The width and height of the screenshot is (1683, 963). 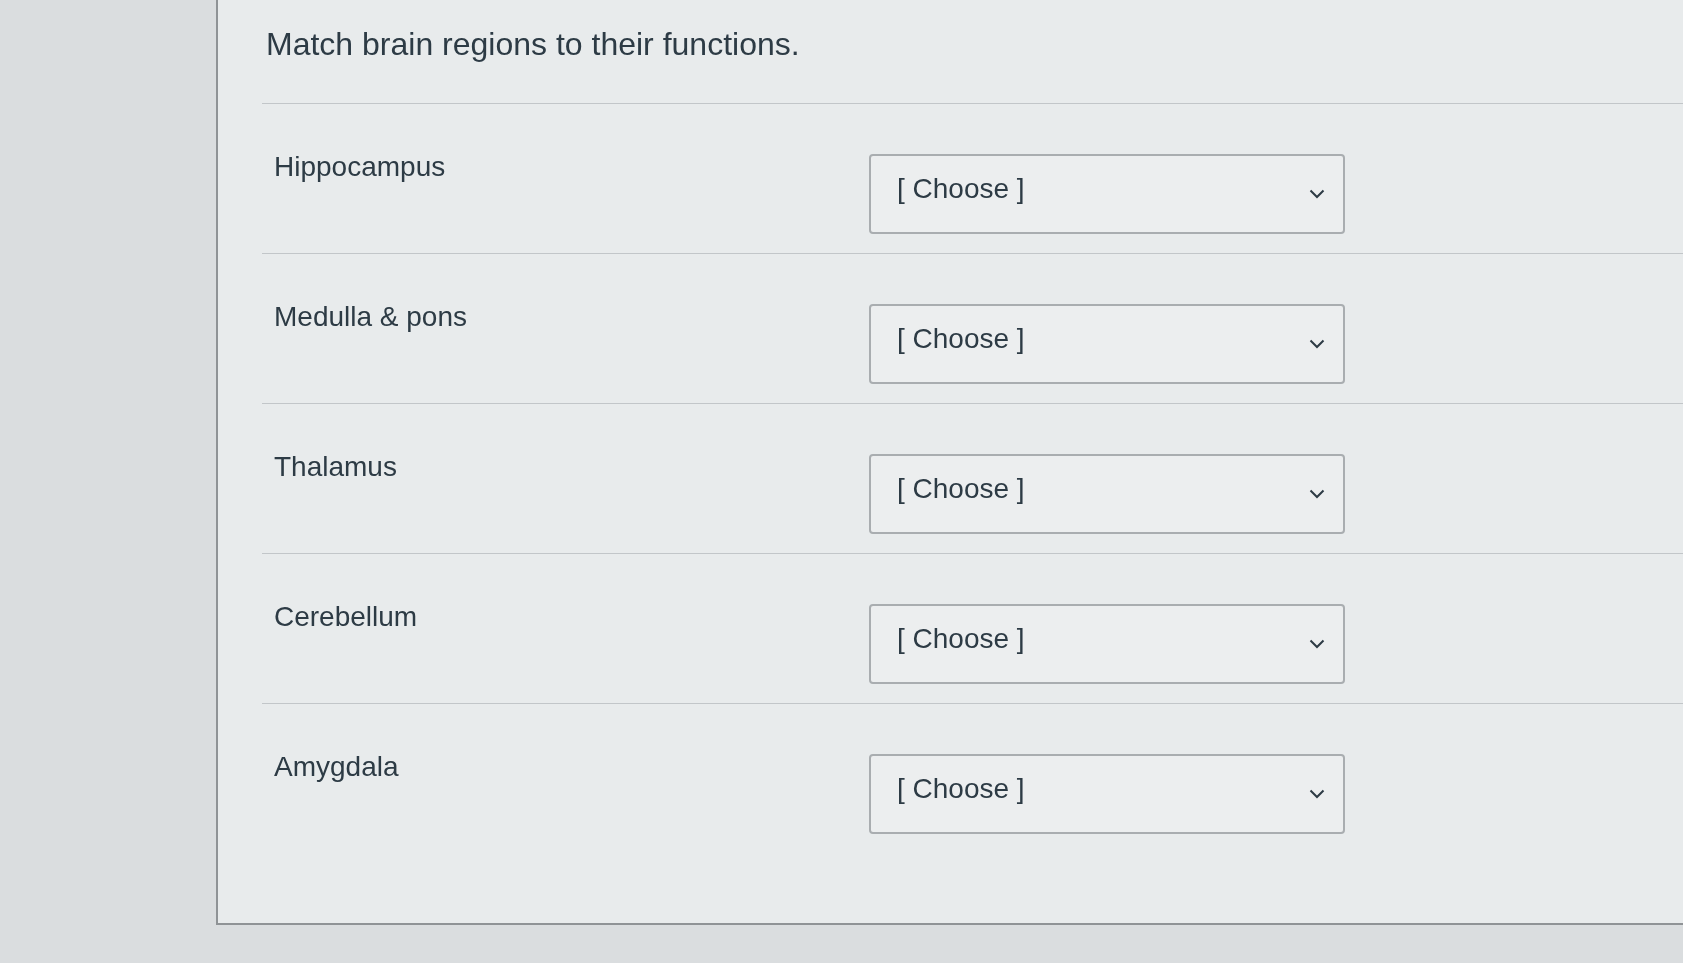 What do you see at coordinates (346, 617) in the screenshot?
I see `term-label: Cerebellum` at bounding box center [346, 617].